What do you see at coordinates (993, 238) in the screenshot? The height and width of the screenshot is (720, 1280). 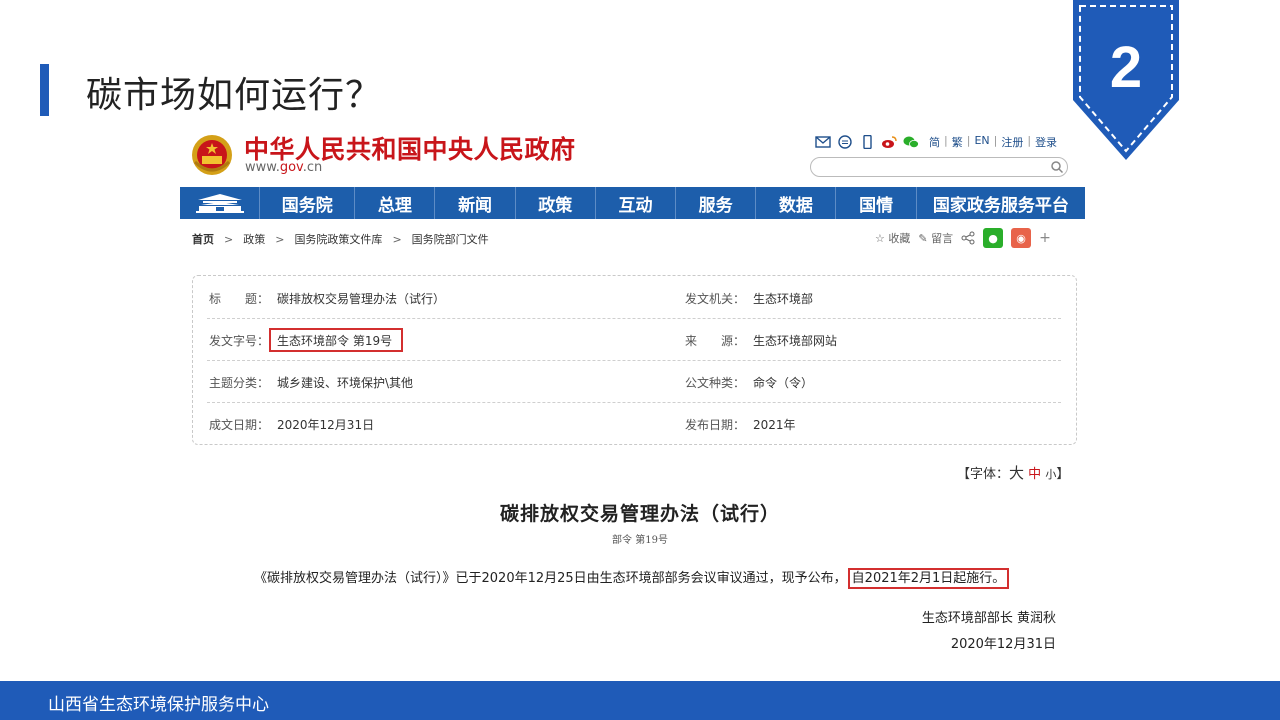 I see `wechat-share-icon: ●` at bounding box center [993, 238].